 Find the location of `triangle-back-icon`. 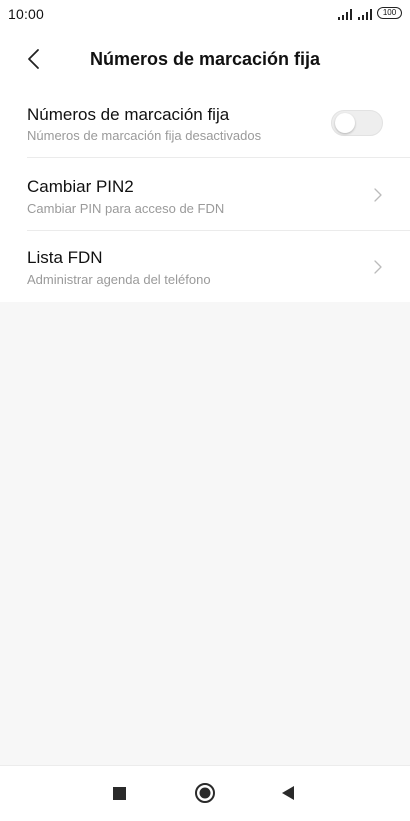

triangle-back-icon is located at coordinates (288, 793).